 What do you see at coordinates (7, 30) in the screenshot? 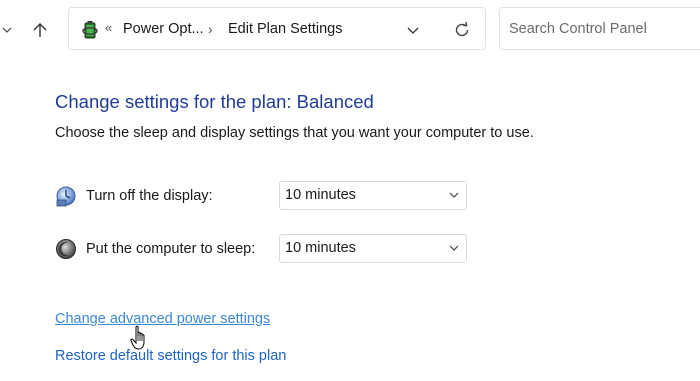
I see `recent-locations-chevron-icon` at bounding box center [7, 30].